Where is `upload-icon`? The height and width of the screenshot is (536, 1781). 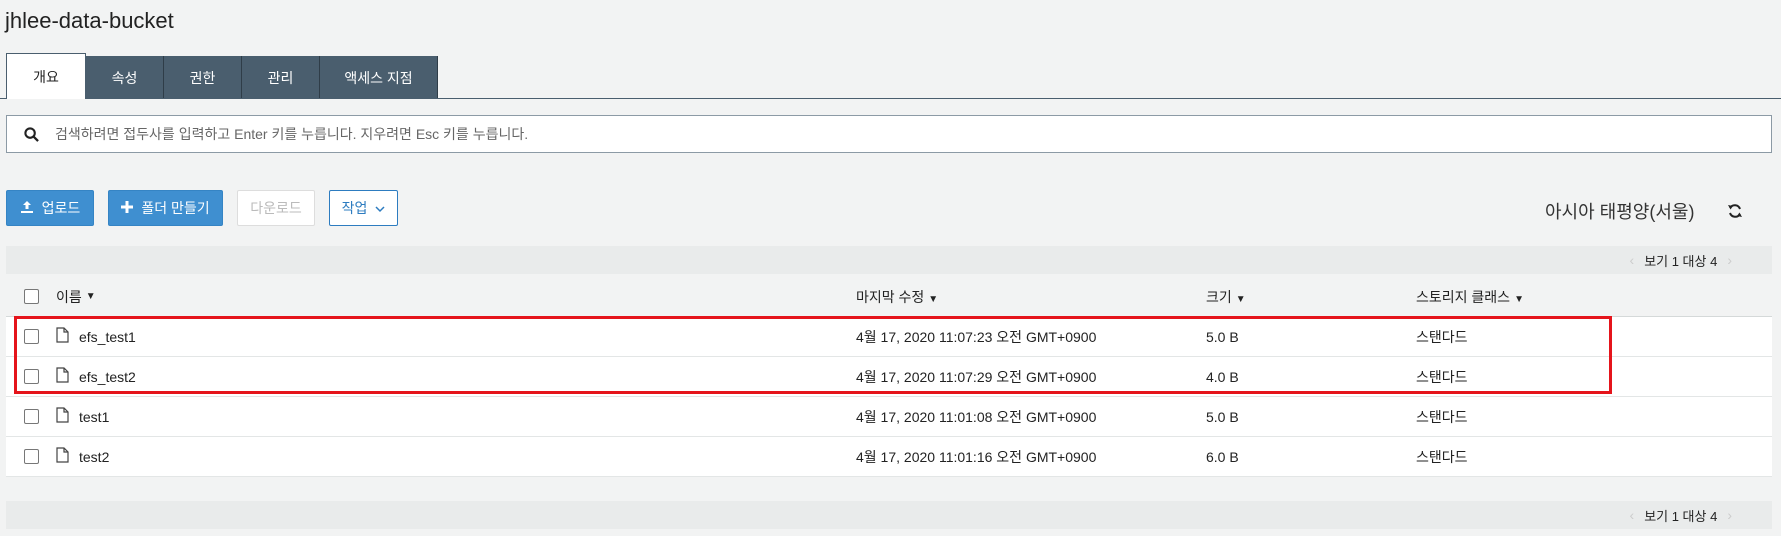
upload-icon is located at coordinates (27, 208).